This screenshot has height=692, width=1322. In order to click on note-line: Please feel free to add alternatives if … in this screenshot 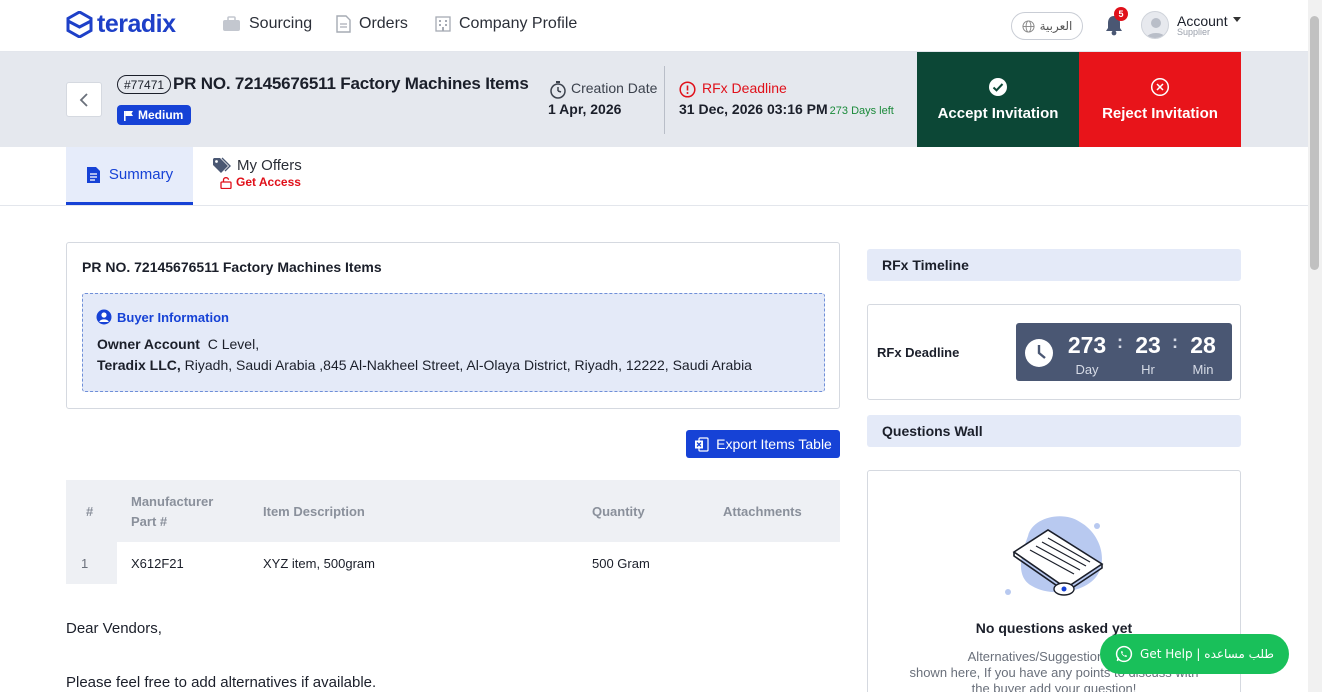, I will do `click(221, 682)`.